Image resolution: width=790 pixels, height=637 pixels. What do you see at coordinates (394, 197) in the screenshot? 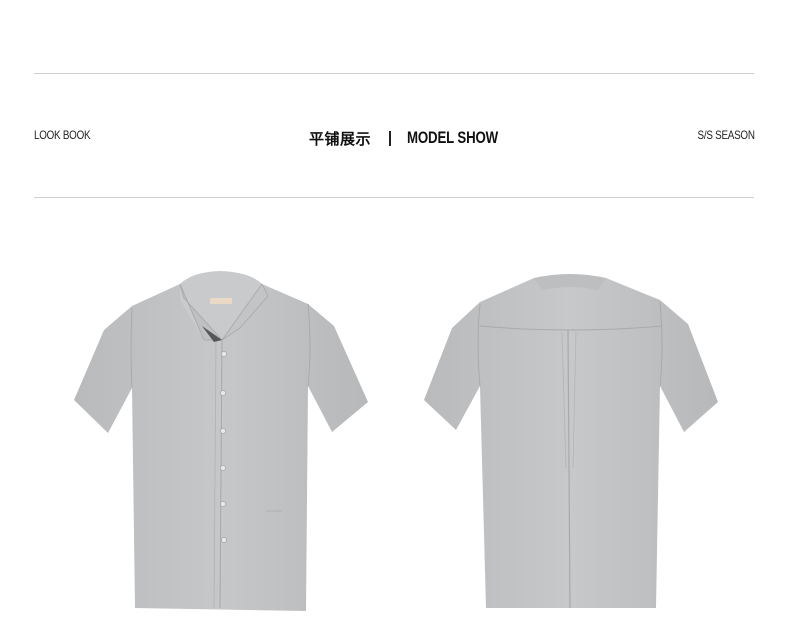
I see `bottom-divider-line` at bounding box center [394, 197].